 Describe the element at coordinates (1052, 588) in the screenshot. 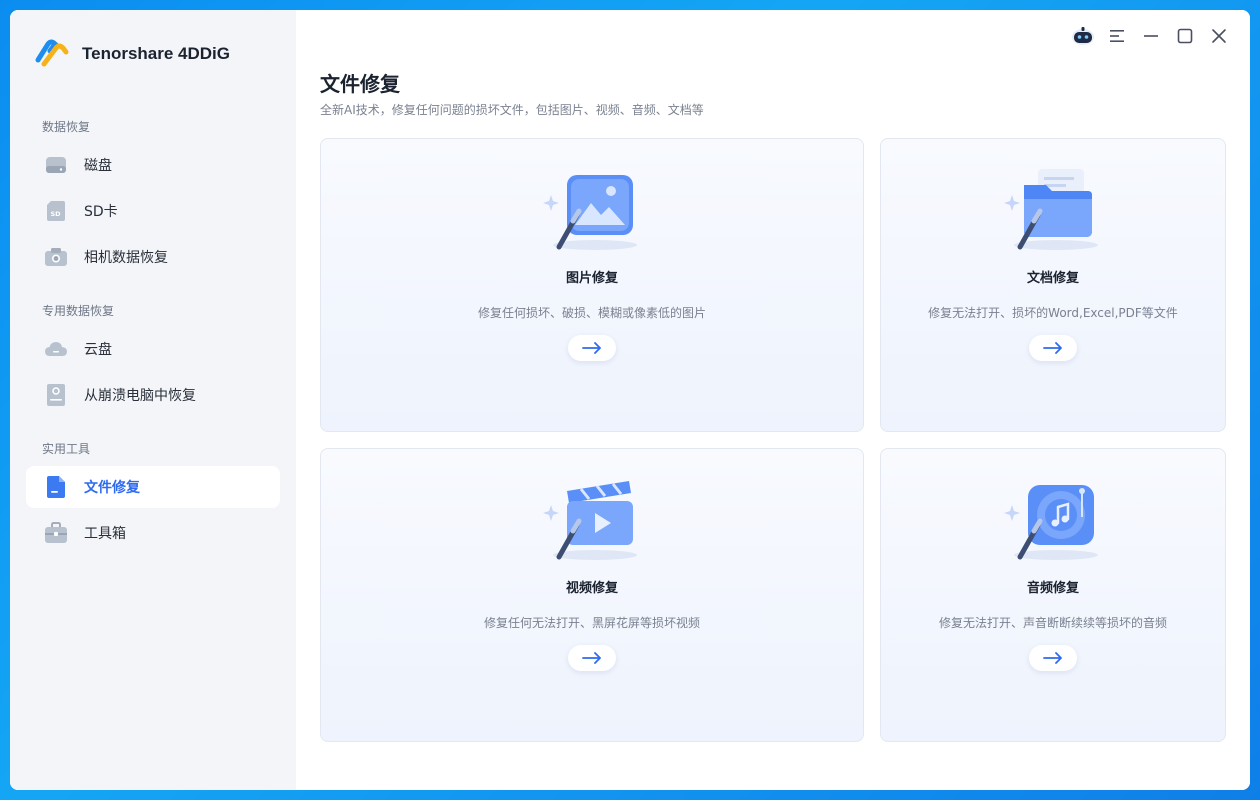

I see `card-title: 音频修复` at that location.